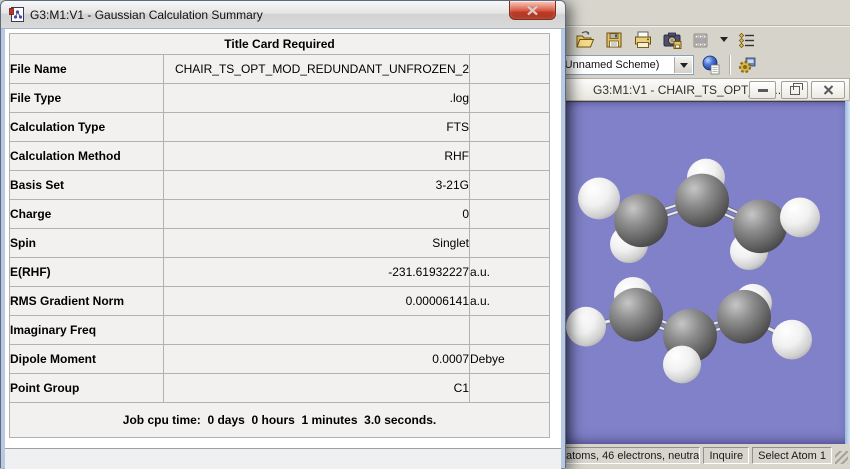  Describe the element at coordinates (86, 185) in the screenshot. I see `cell-label: Basis Set` at that location.